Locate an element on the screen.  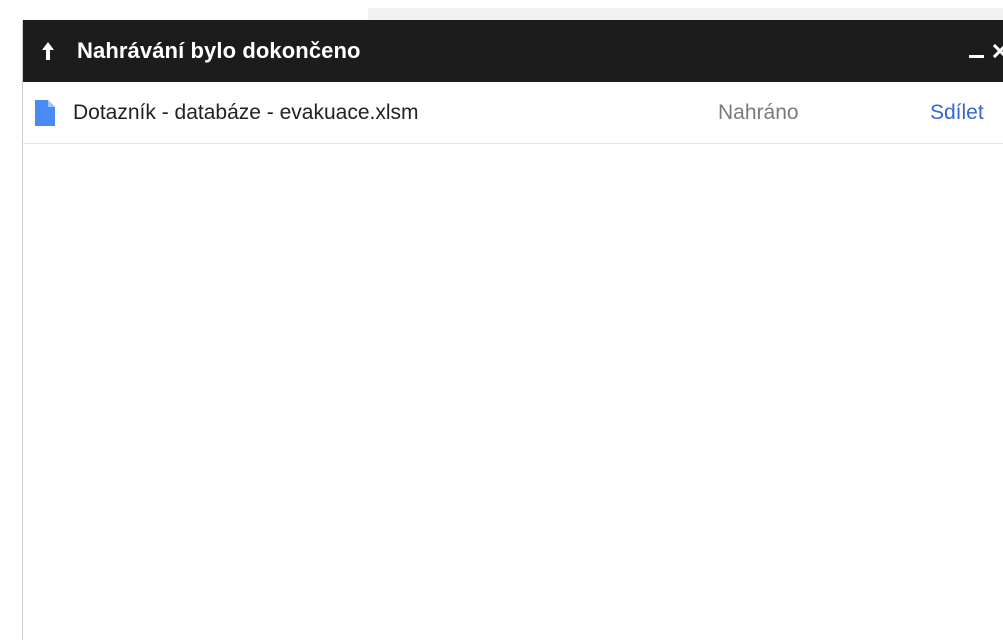
header-controls is located at coordinates (984, 51).